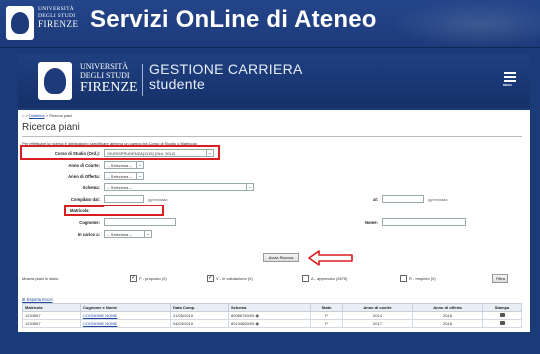 The image size is (540, 354). What do you see at coordinates (124, 165) in the screenshot?
I see `anno-coorte-select: -- Seleziona -- ⌄` at bounding box center [124, 165].